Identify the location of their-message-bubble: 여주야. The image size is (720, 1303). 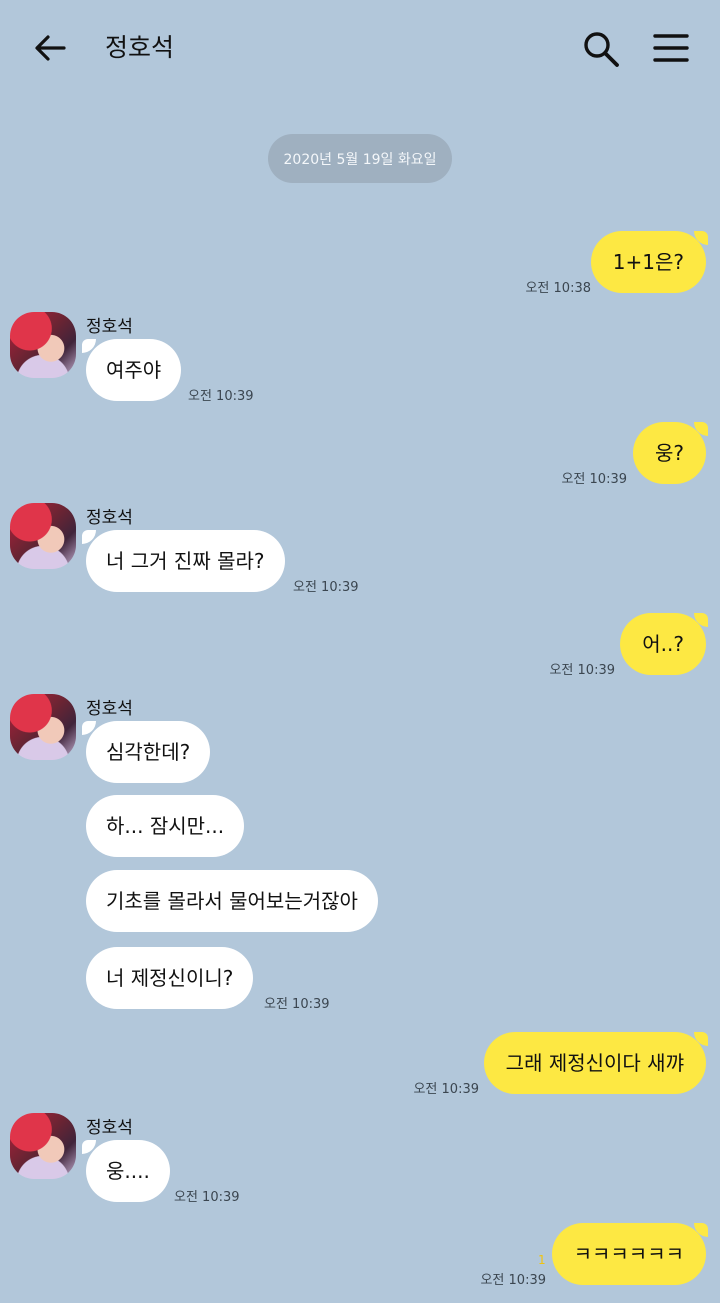
(134, 370).